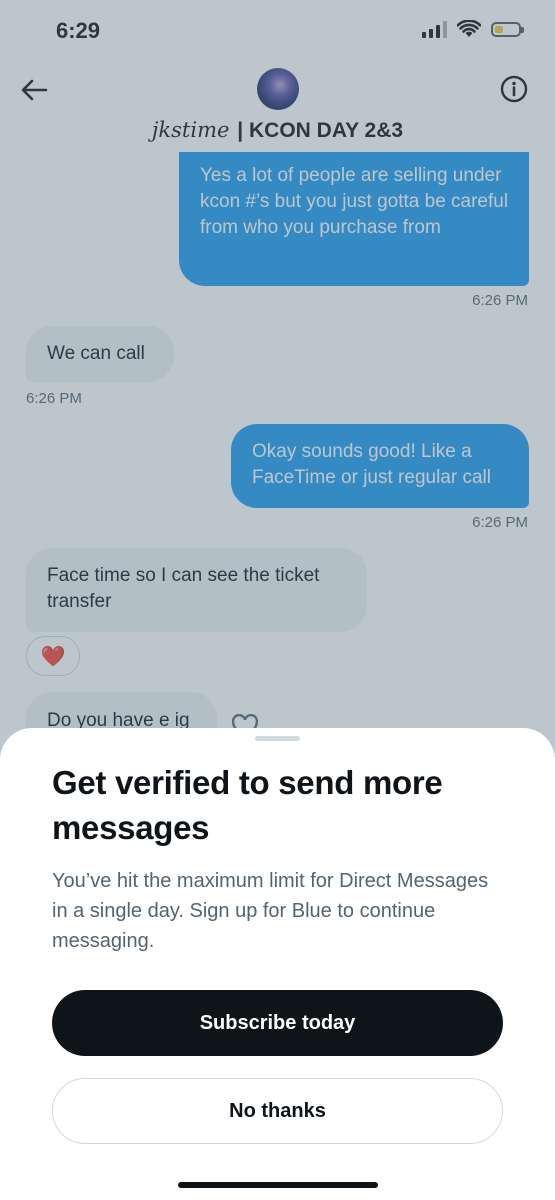  I want to click on subscribe-button: Subscribe today, so click(277, 1023).